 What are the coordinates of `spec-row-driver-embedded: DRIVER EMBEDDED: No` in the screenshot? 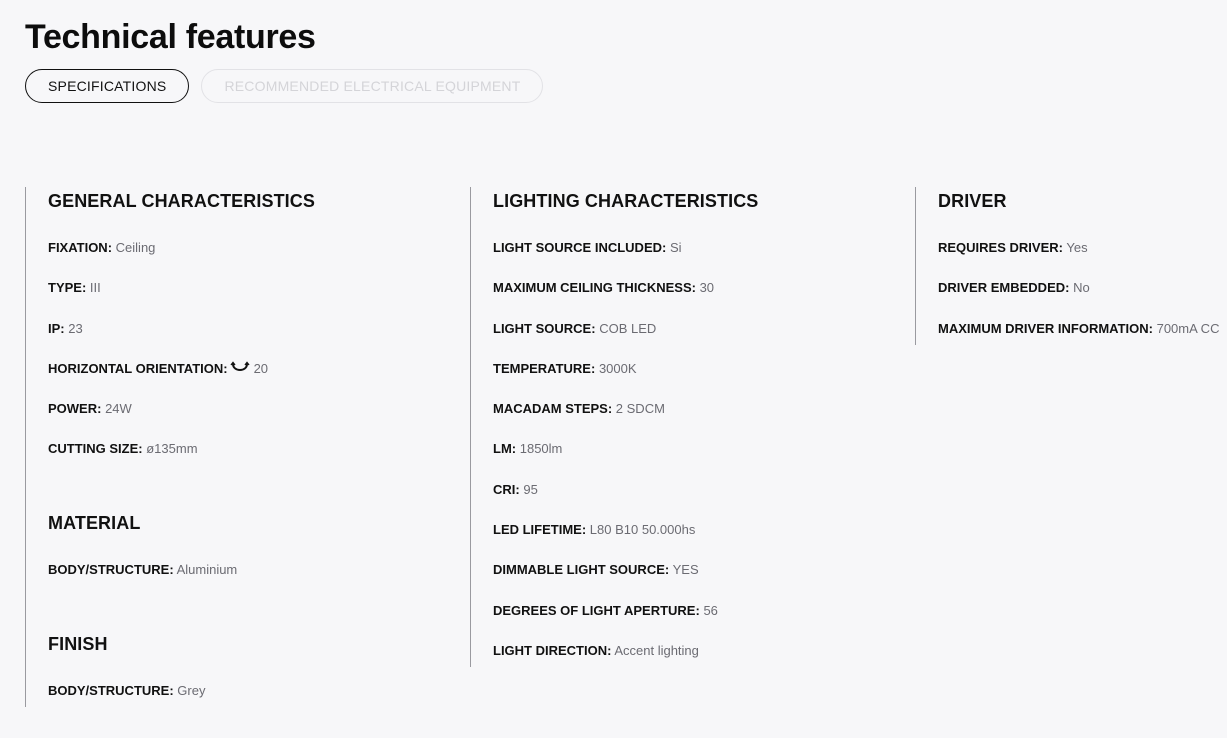 It's located at (1082, 288).